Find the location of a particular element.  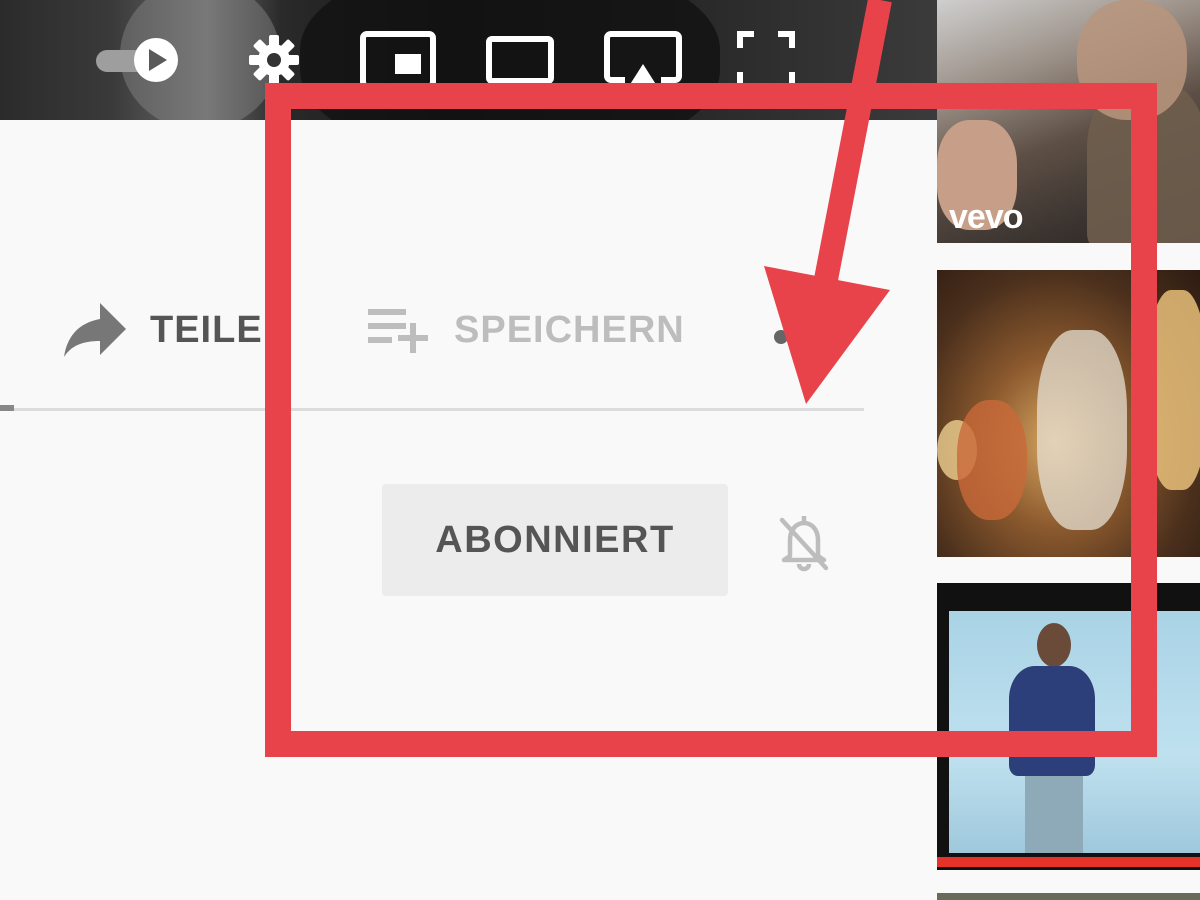

divider is located at coordinates (439, 409).